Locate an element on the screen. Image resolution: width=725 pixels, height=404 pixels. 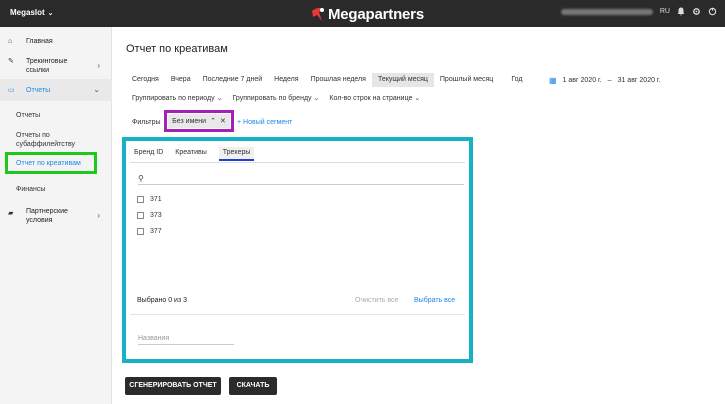
date-range-picker: ▦ 1 авг 2020 г. – 31 авг 2020 г. is located at coordinates (605, 80).